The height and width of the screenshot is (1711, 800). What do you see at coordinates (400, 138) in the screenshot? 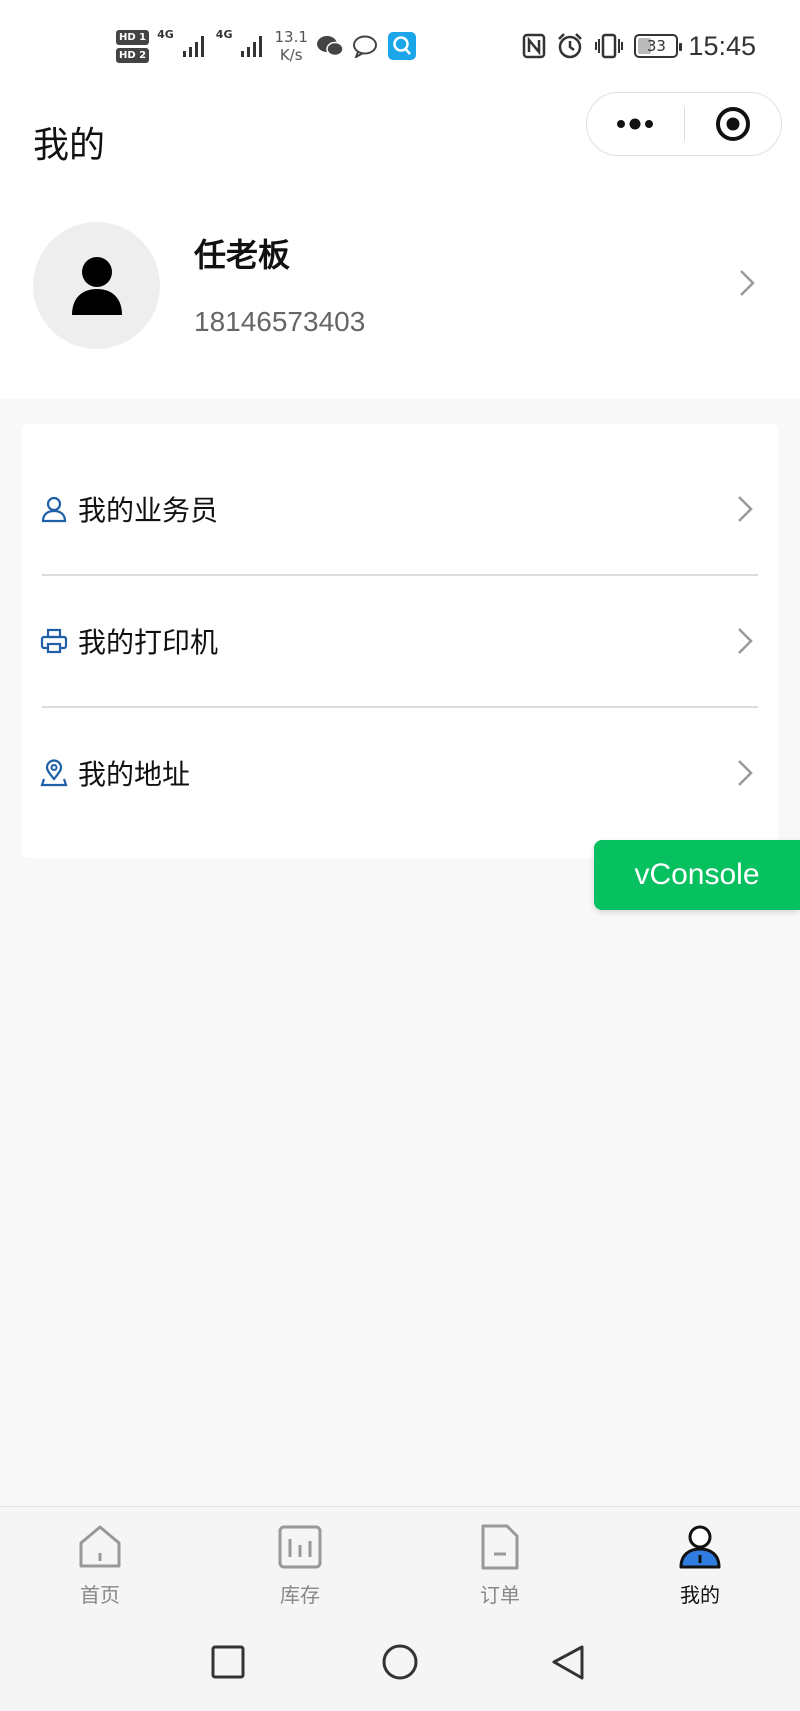
I see `nav-bar: 我的` at bounding box center [400, 138].